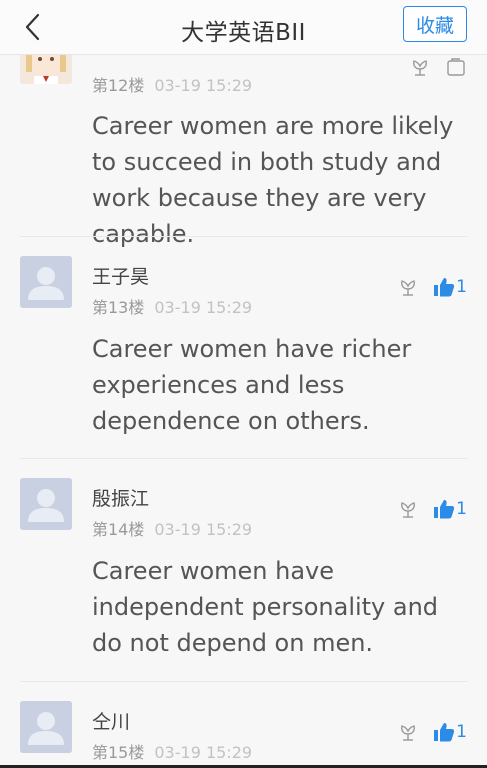  What do you see at coordinates (118, 752) in the screenshot?
I see `floor-number: 第15楼` at bounding box center [118, 752].